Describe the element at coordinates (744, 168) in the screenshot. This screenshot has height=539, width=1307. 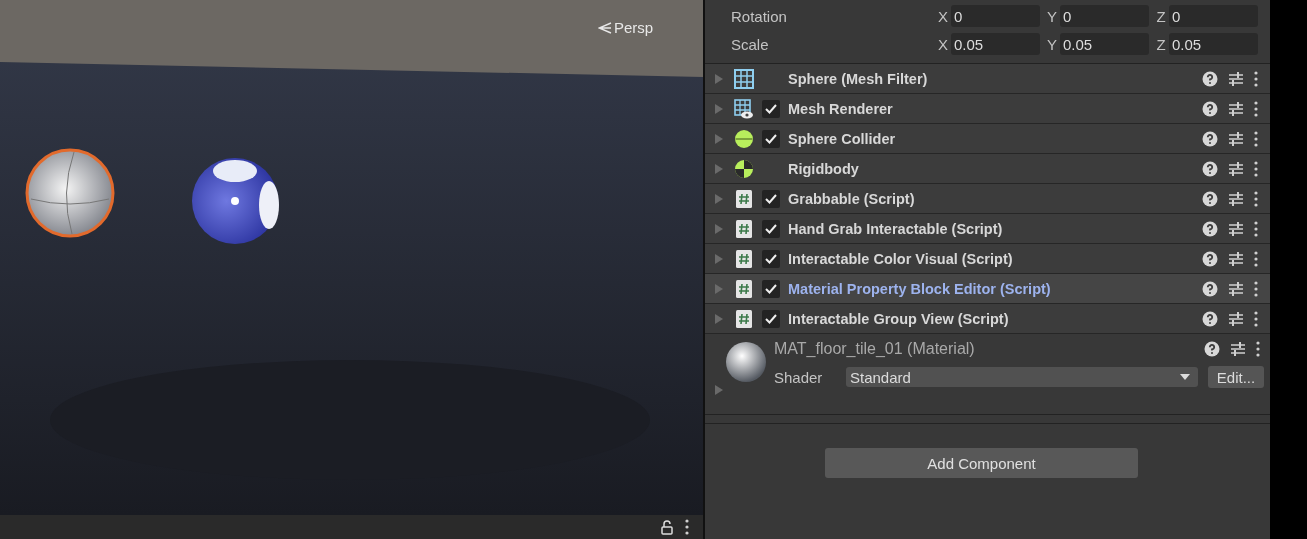
I see `rigidbody-icon` at that location.